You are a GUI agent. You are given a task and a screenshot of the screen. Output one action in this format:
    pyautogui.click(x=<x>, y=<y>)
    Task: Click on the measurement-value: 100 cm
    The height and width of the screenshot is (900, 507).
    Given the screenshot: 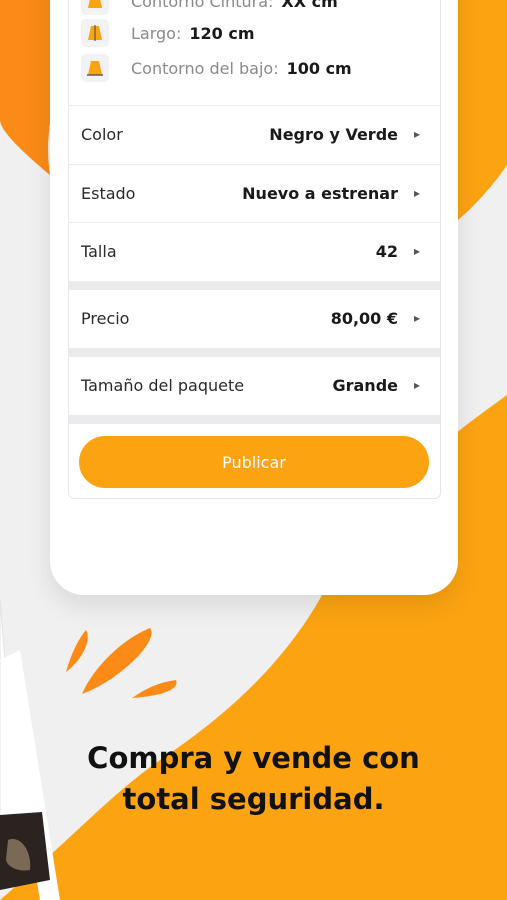 What is the action you would take?
    pyautogui.click(x=319, y=68)
    